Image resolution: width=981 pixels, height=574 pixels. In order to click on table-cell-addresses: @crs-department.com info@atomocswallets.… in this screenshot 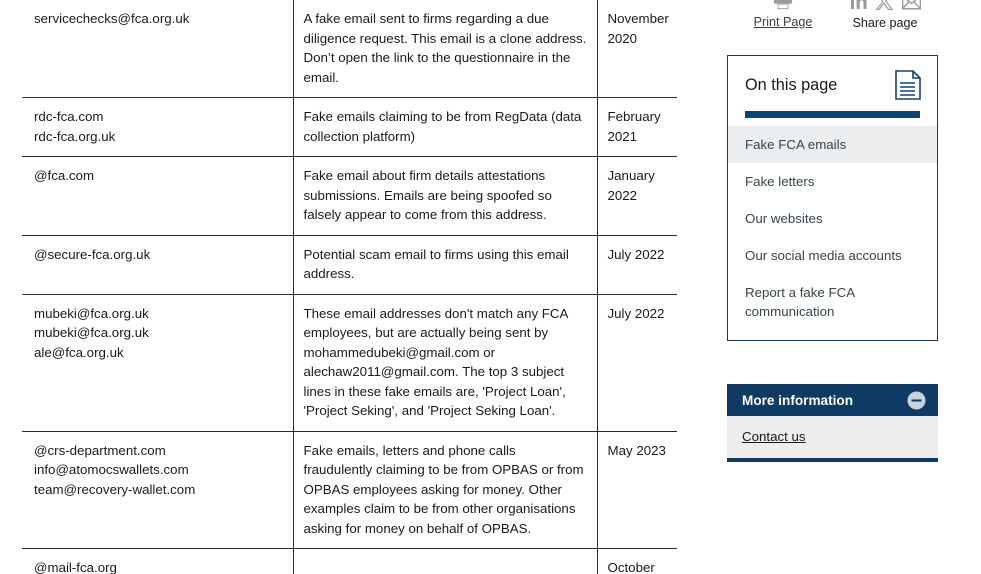, I will do `click(158, 489)`.